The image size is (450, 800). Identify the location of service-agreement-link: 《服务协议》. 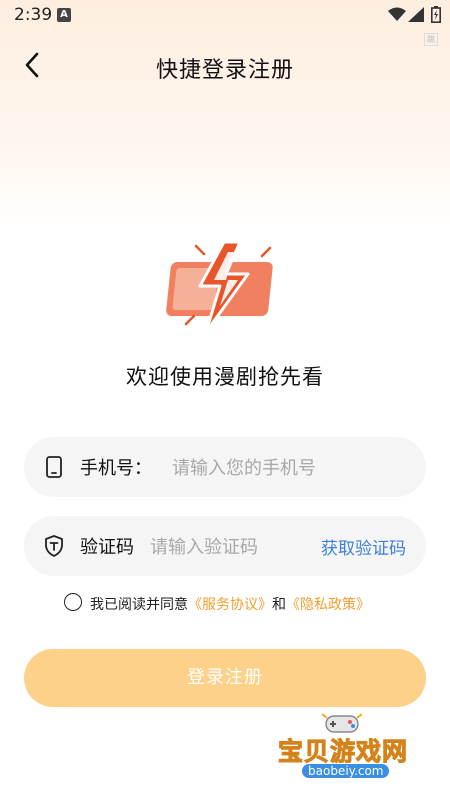
(230, 605).